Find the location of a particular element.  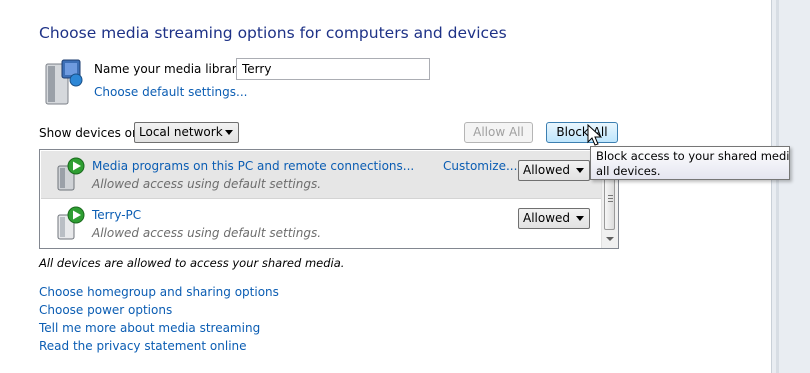

tooltip-line: Block access to your shared media is located at coordinates (693, 156).